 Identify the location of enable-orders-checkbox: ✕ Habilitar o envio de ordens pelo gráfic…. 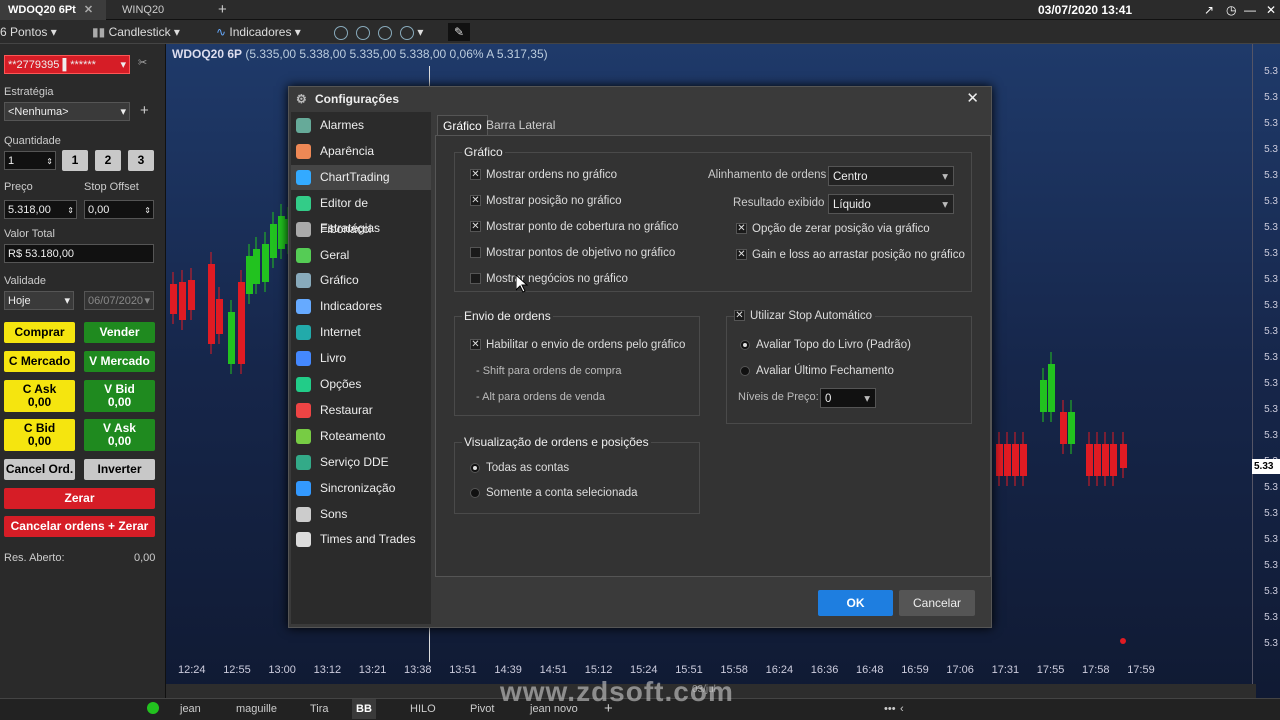
(577, 345).